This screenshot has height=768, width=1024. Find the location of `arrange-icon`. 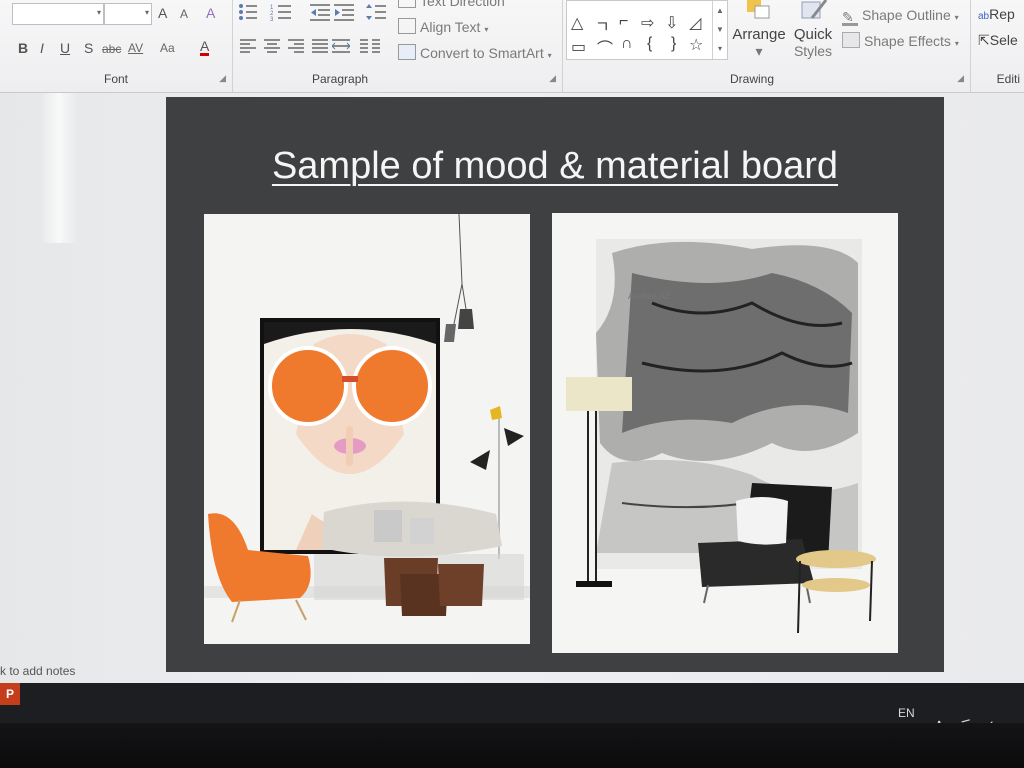

arrange-icon is located at coordinates (758, 9).